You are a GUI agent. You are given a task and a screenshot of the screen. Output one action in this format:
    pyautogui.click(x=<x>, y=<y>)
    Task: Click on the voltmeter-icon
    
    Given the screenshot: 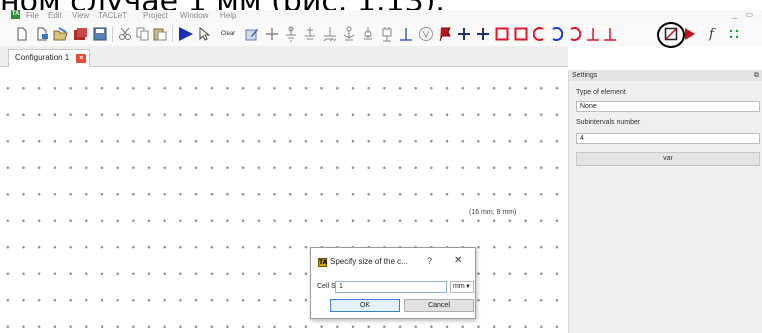 What is the action you would take?
    pyautogui.click(x=426, y=34)
    